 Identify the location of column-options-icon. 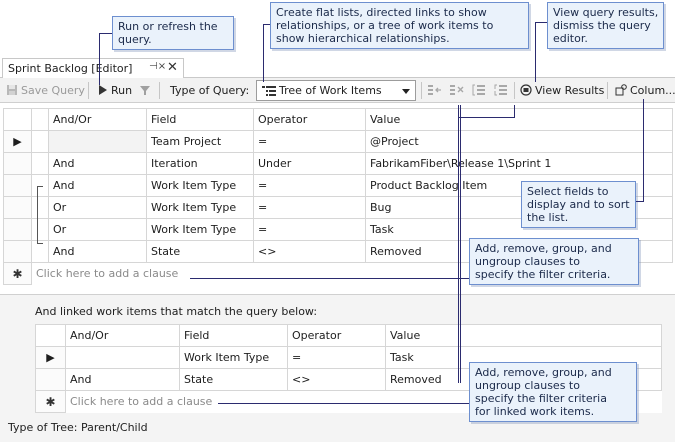
(621, 90).